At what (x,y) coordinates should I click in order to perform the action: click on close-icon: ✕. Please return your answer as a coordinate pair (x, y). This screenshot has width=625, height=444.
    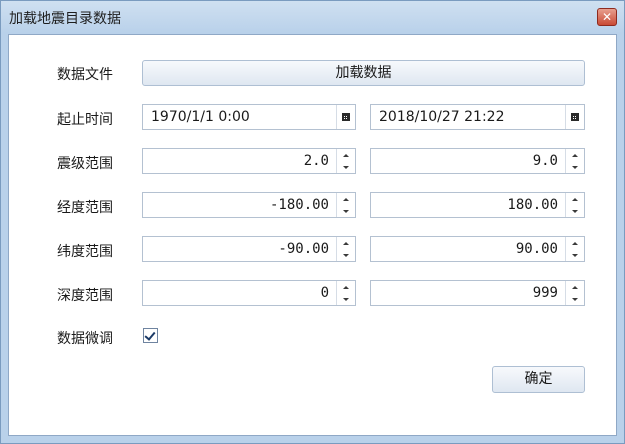
    Looking at the image, I should click on (607, 17).